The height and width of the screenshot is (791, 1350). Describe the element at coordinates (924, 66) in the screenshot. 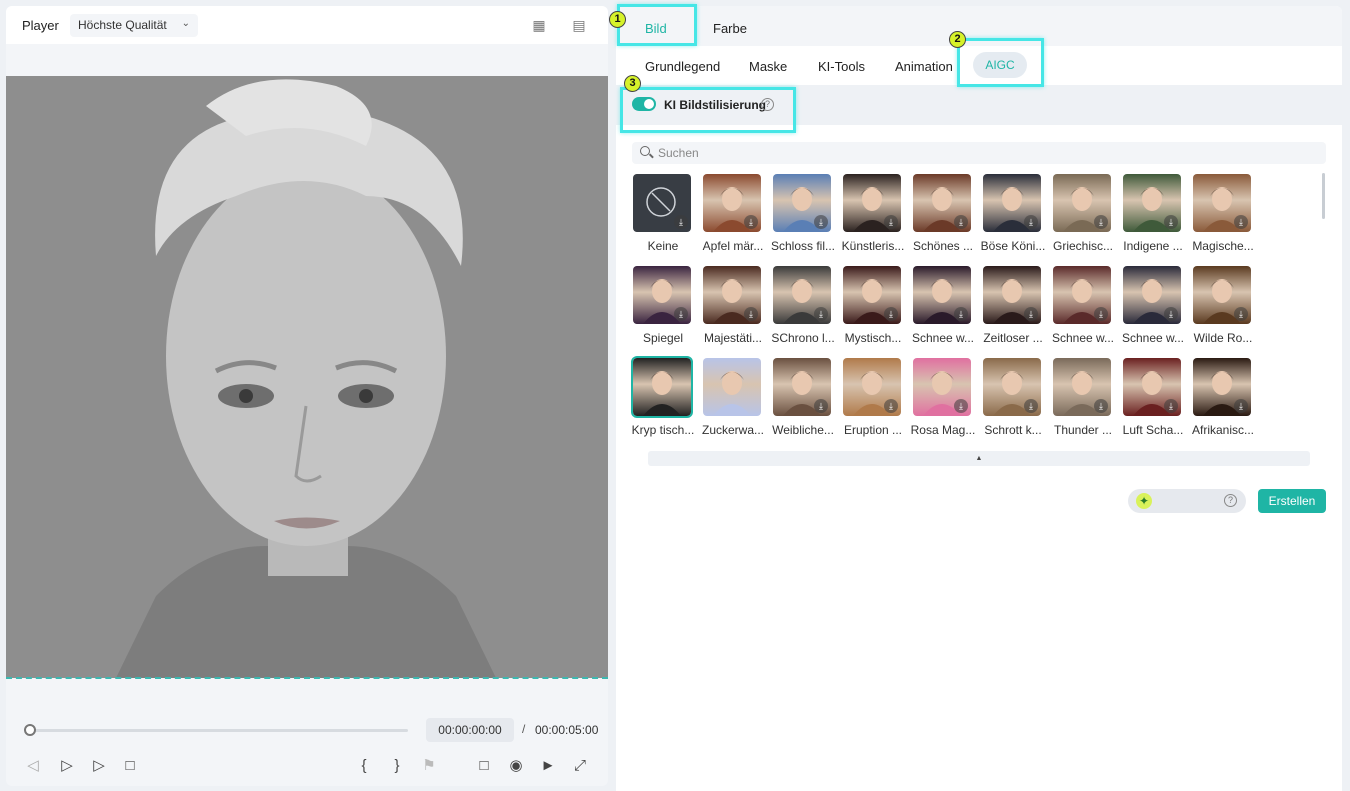

I see `tab-animation: Animation` at that location.